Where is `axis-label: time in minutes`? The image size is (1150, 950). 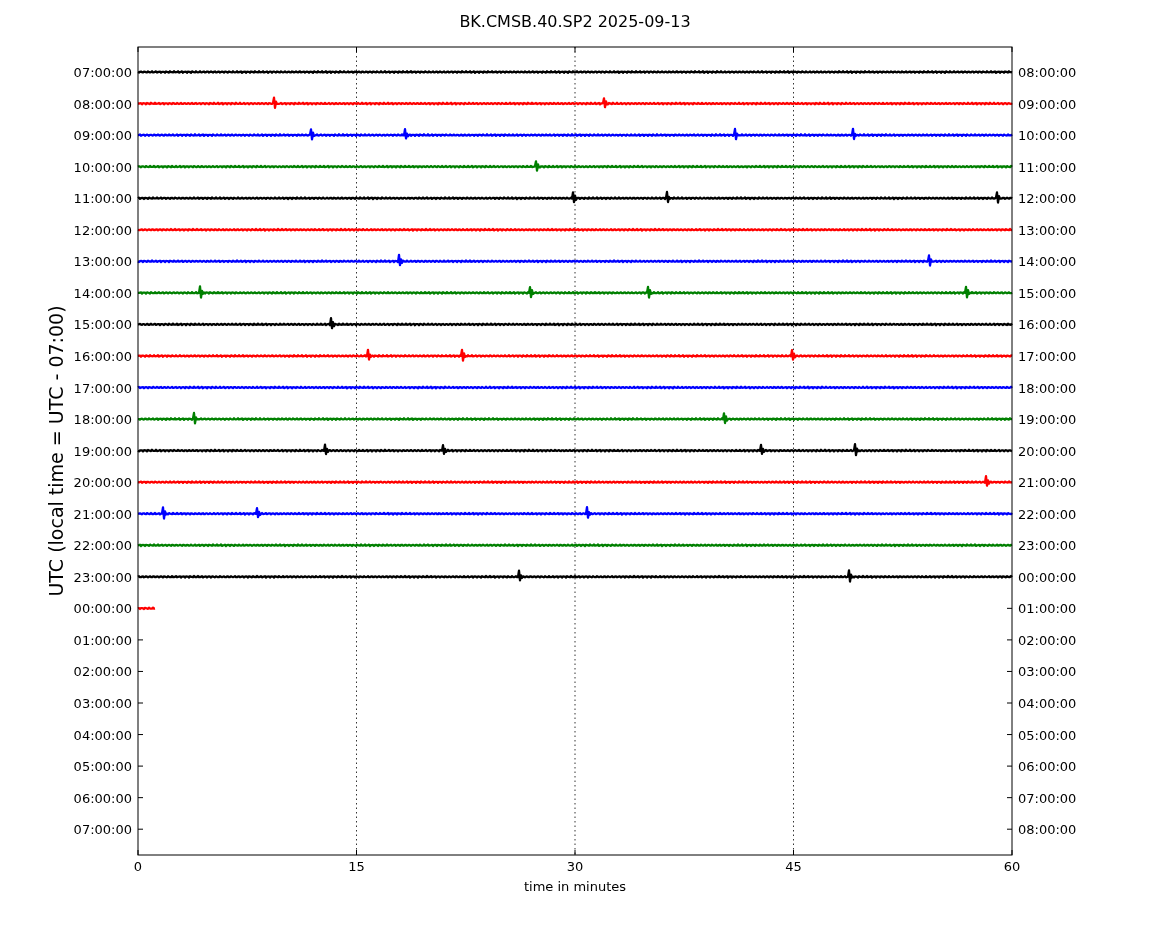 axis-label: time in minutes is located at coordinates (575, 886).